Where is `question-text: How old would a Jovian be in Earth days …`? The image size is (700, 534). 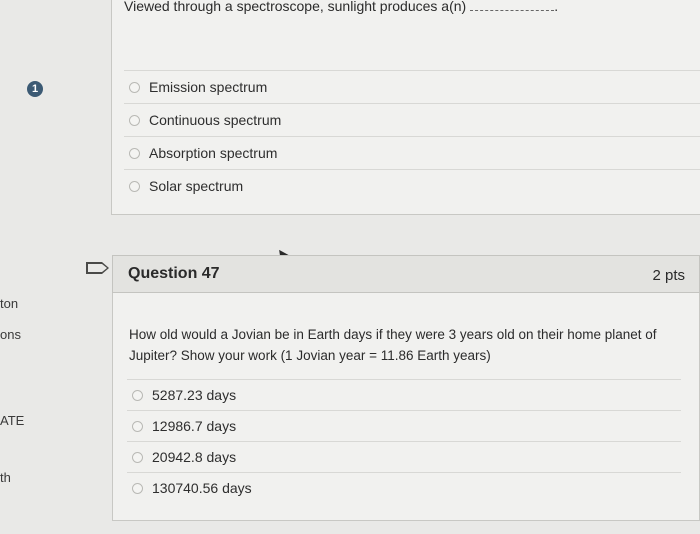
question-text: How old would a Jovian be in Earth days … is located at coordinates (393, 345).